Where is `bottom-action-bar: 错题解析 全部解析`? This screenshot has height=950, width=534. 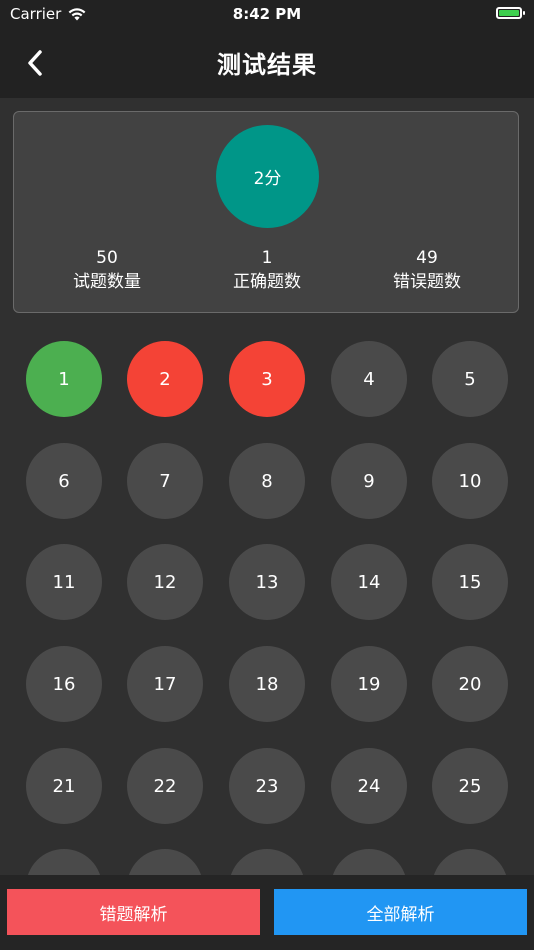
bottom-action-bar: 错题解析 全部解析 is located at coordinates (267, 912).